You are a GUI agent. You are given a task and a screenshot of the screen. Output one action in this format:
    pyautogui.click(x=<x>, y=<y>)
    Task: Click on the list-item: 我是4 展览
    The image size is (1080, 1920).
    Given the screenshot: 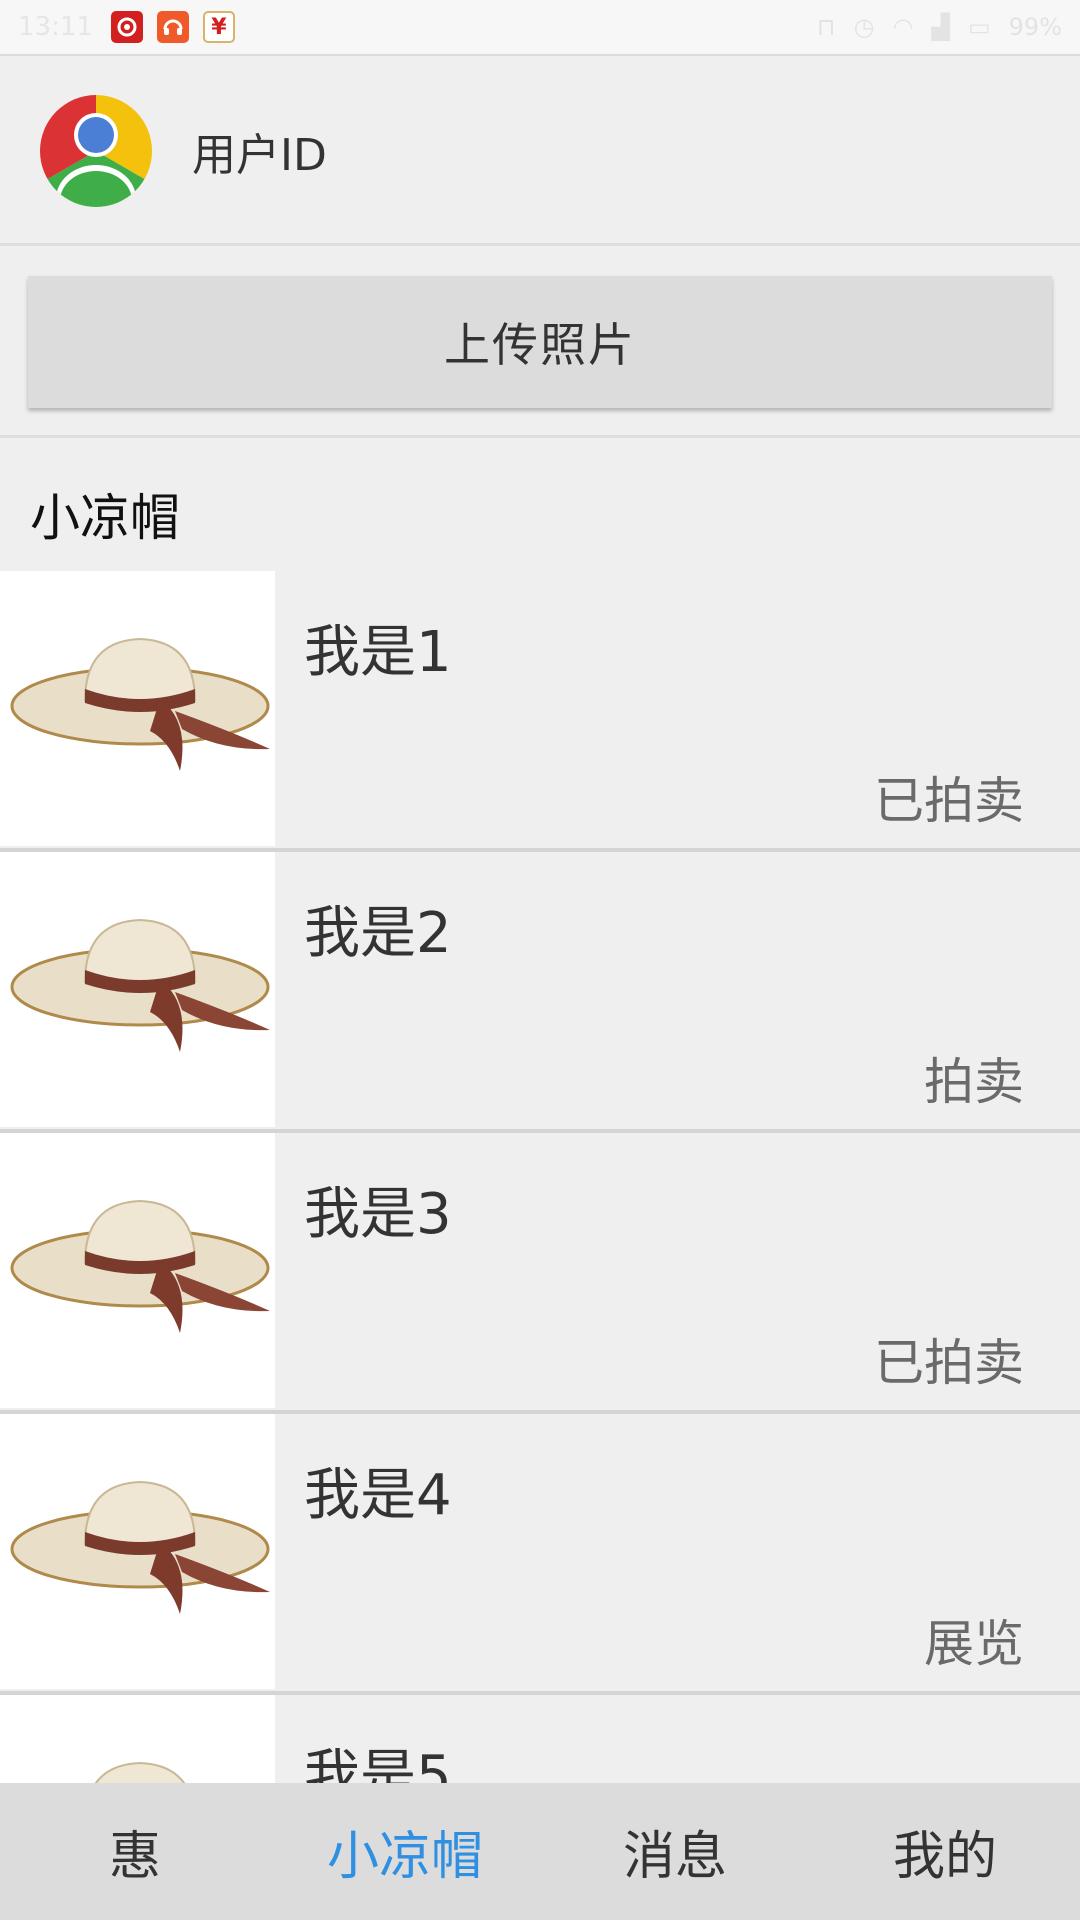 What is the action you would take?
    pyautogui.click(x=540, y=1554)
    